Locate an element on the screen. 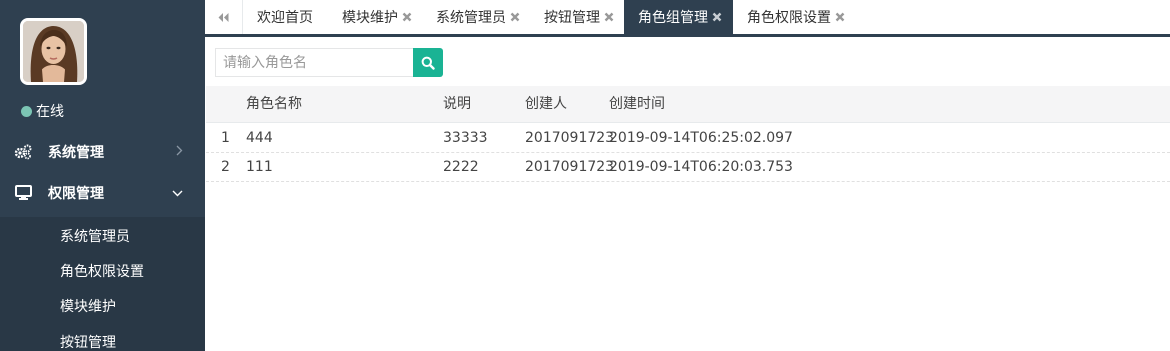  double-chevron-left-icon is located at coordinates (223, 17).